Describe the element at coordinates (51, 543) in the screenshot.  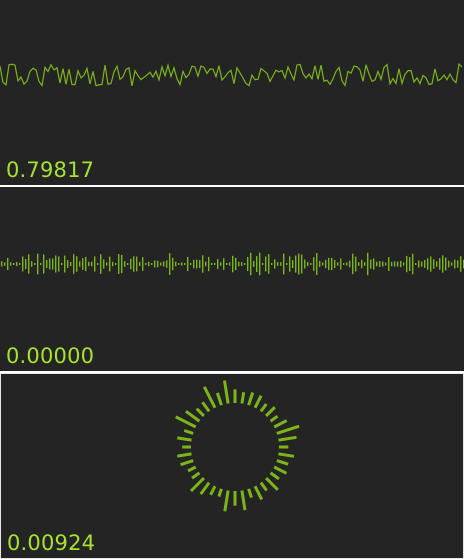
I see `radial-bars-readout: 0.00924` at that location.